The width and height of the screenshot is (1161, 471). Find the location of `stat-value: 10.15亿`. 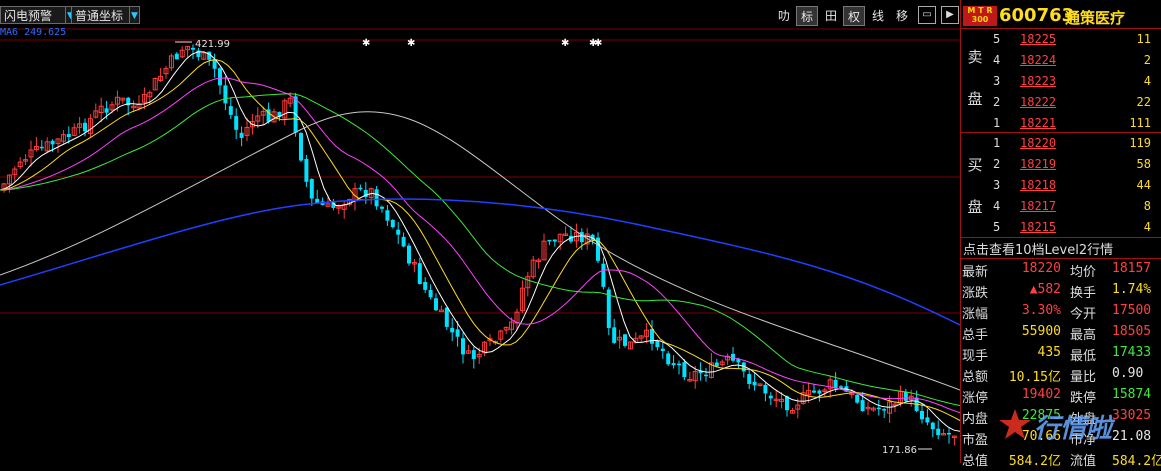

stat-value: 10.15亿 is located at coordinates (1034, 377).